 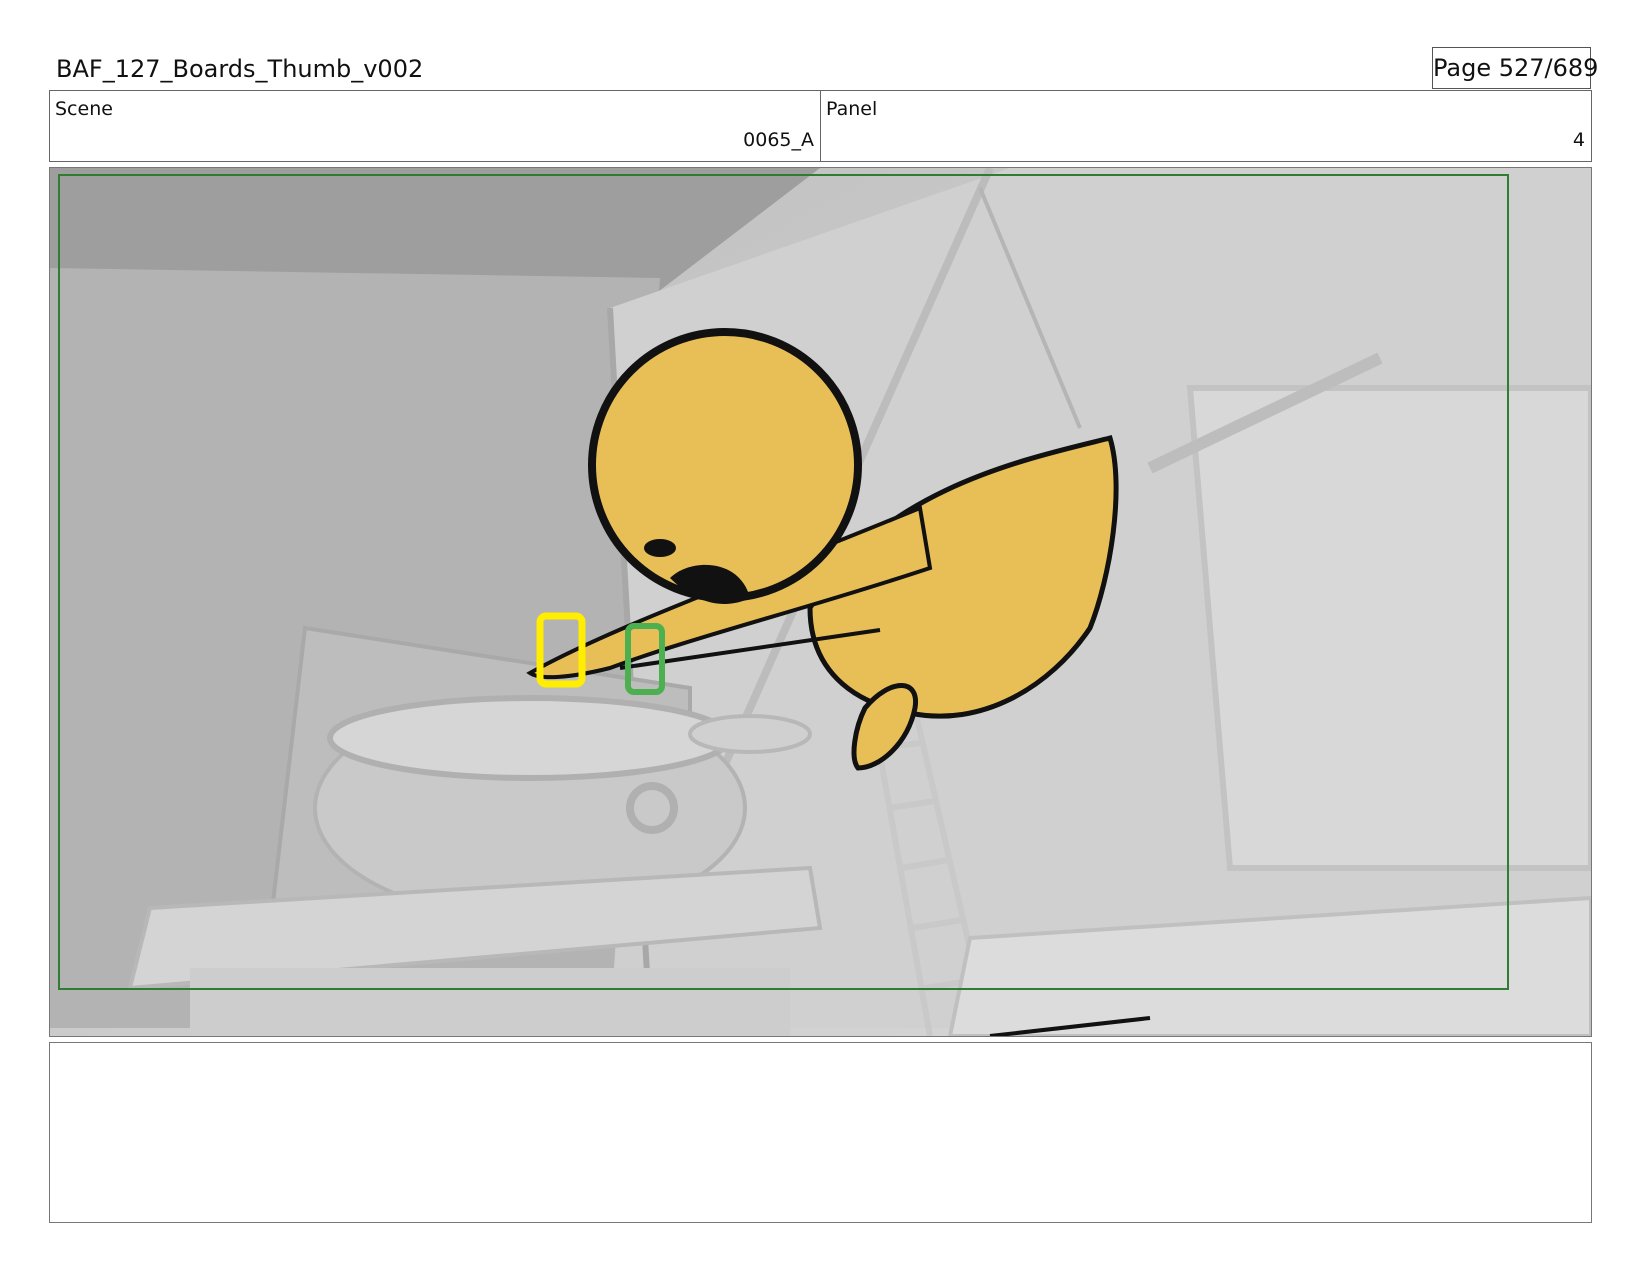 What do you see at coordinates (750, 734) in the screenshot?
I see `small-shelf` at bounding box center [750, 734].